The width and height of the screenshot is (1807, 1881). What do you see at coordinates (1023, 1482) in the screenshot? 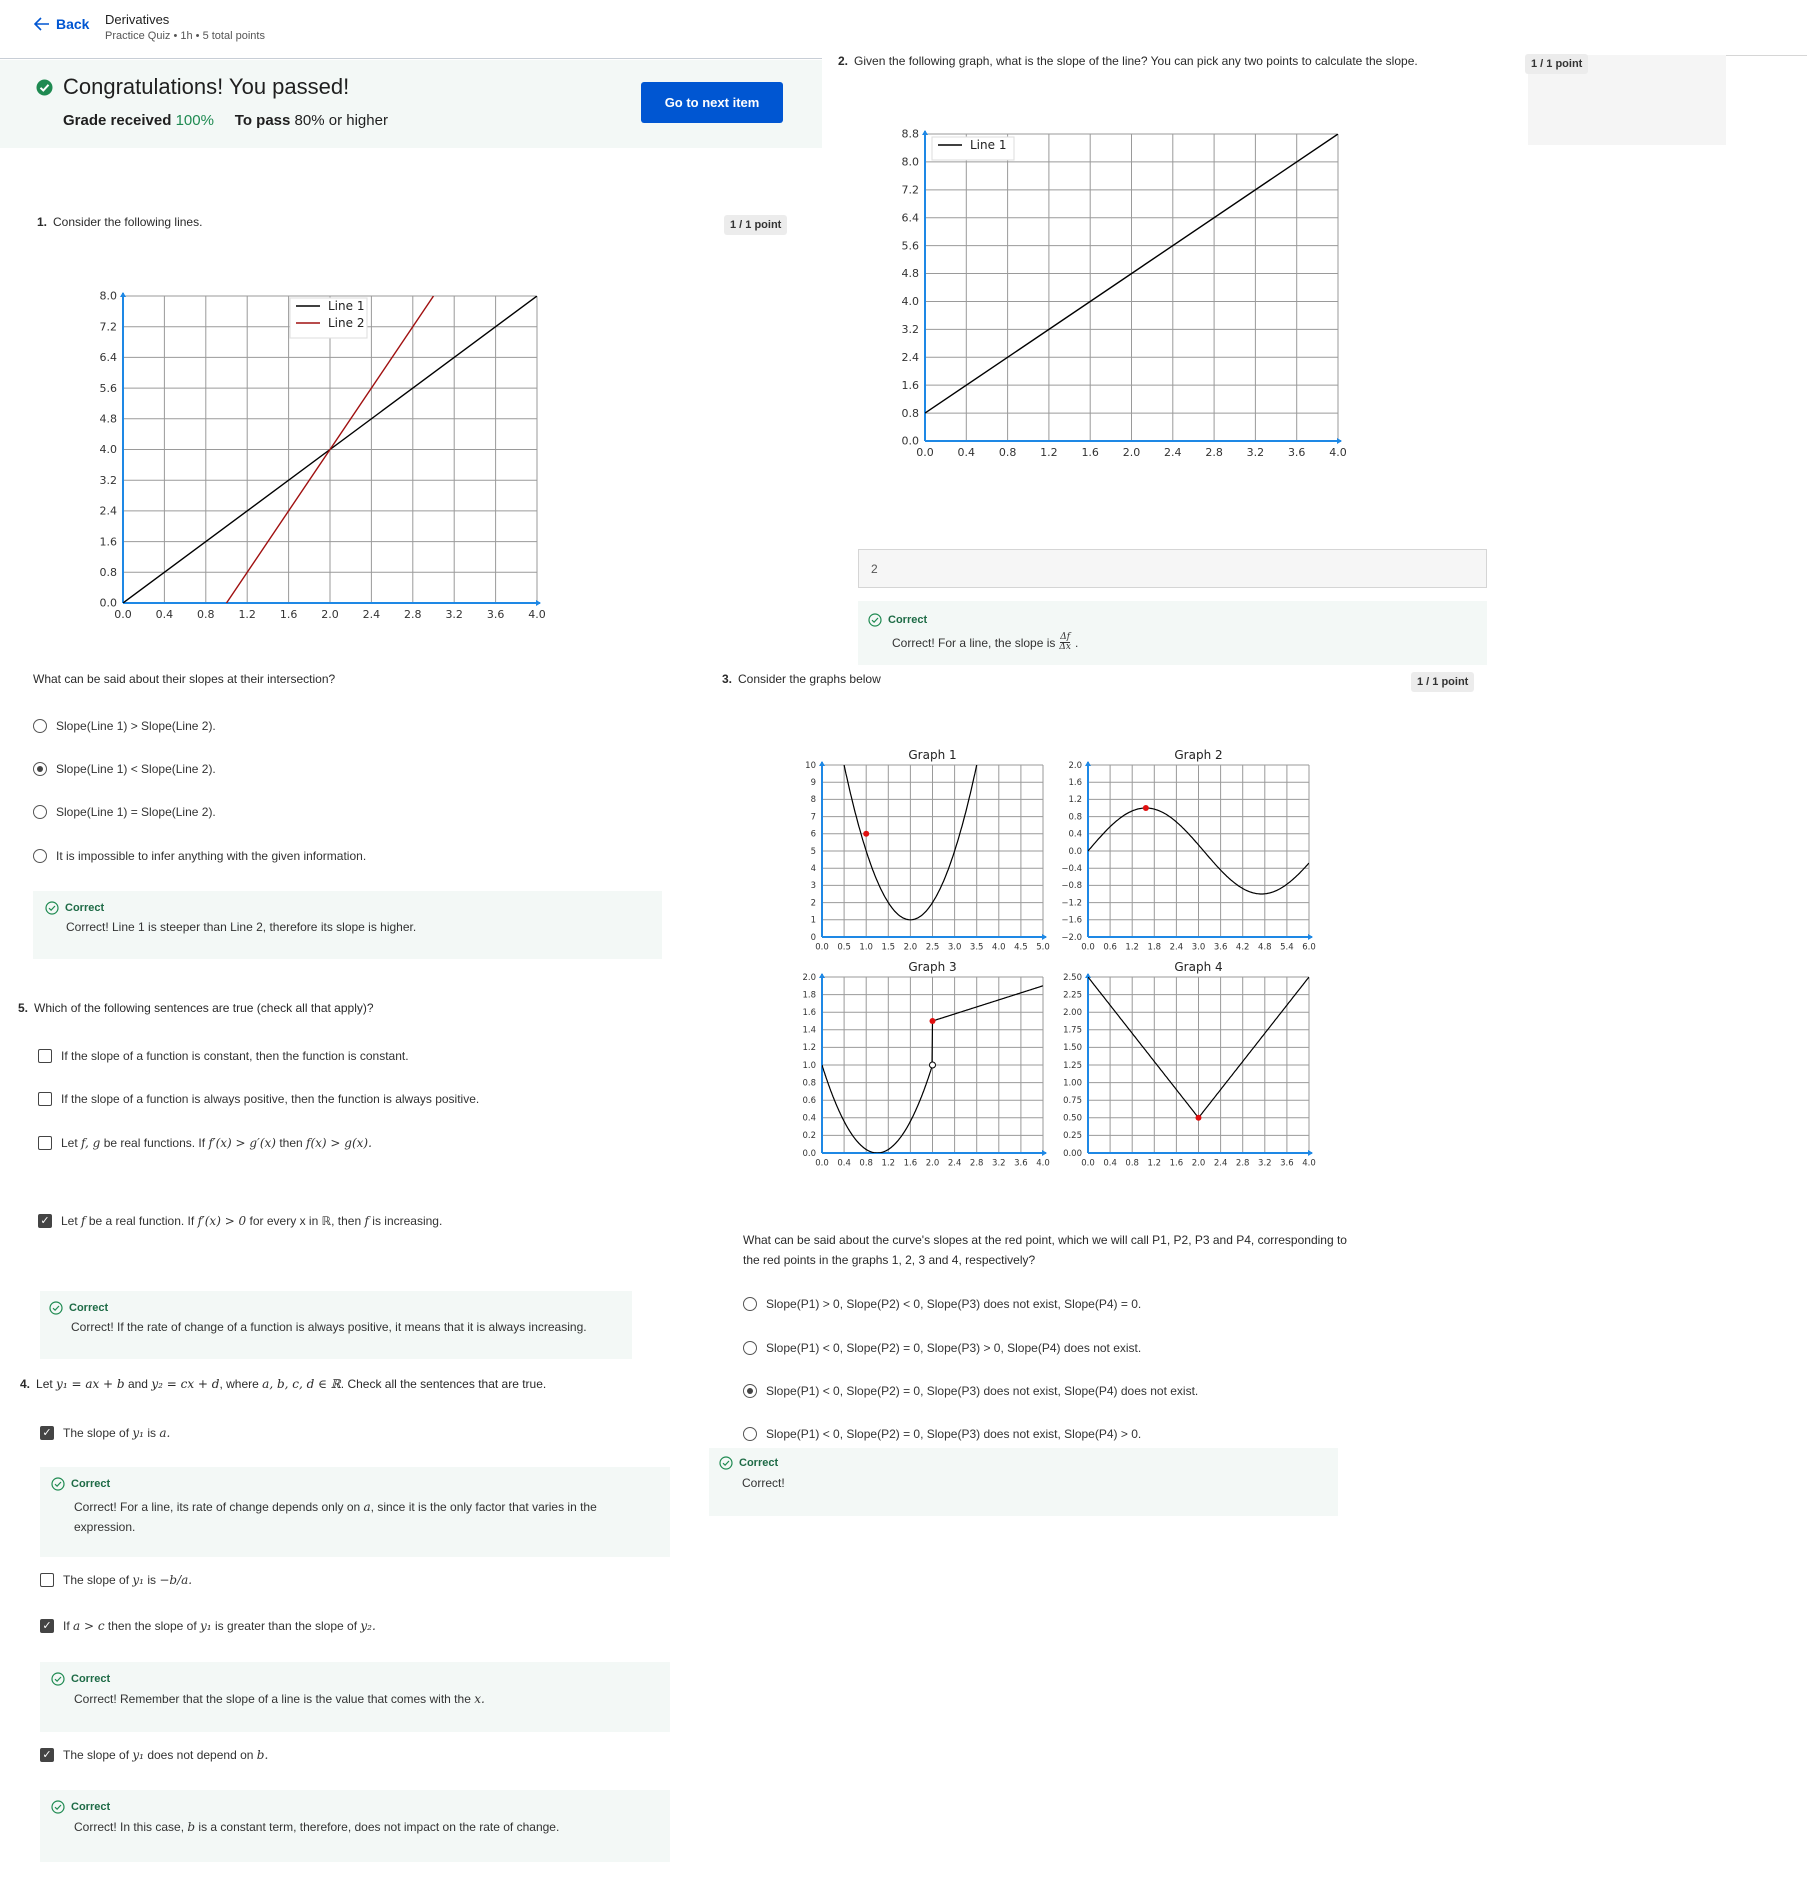
I see `q3-feedback: Correct Correct!` at bounding box center [1023, 1482].